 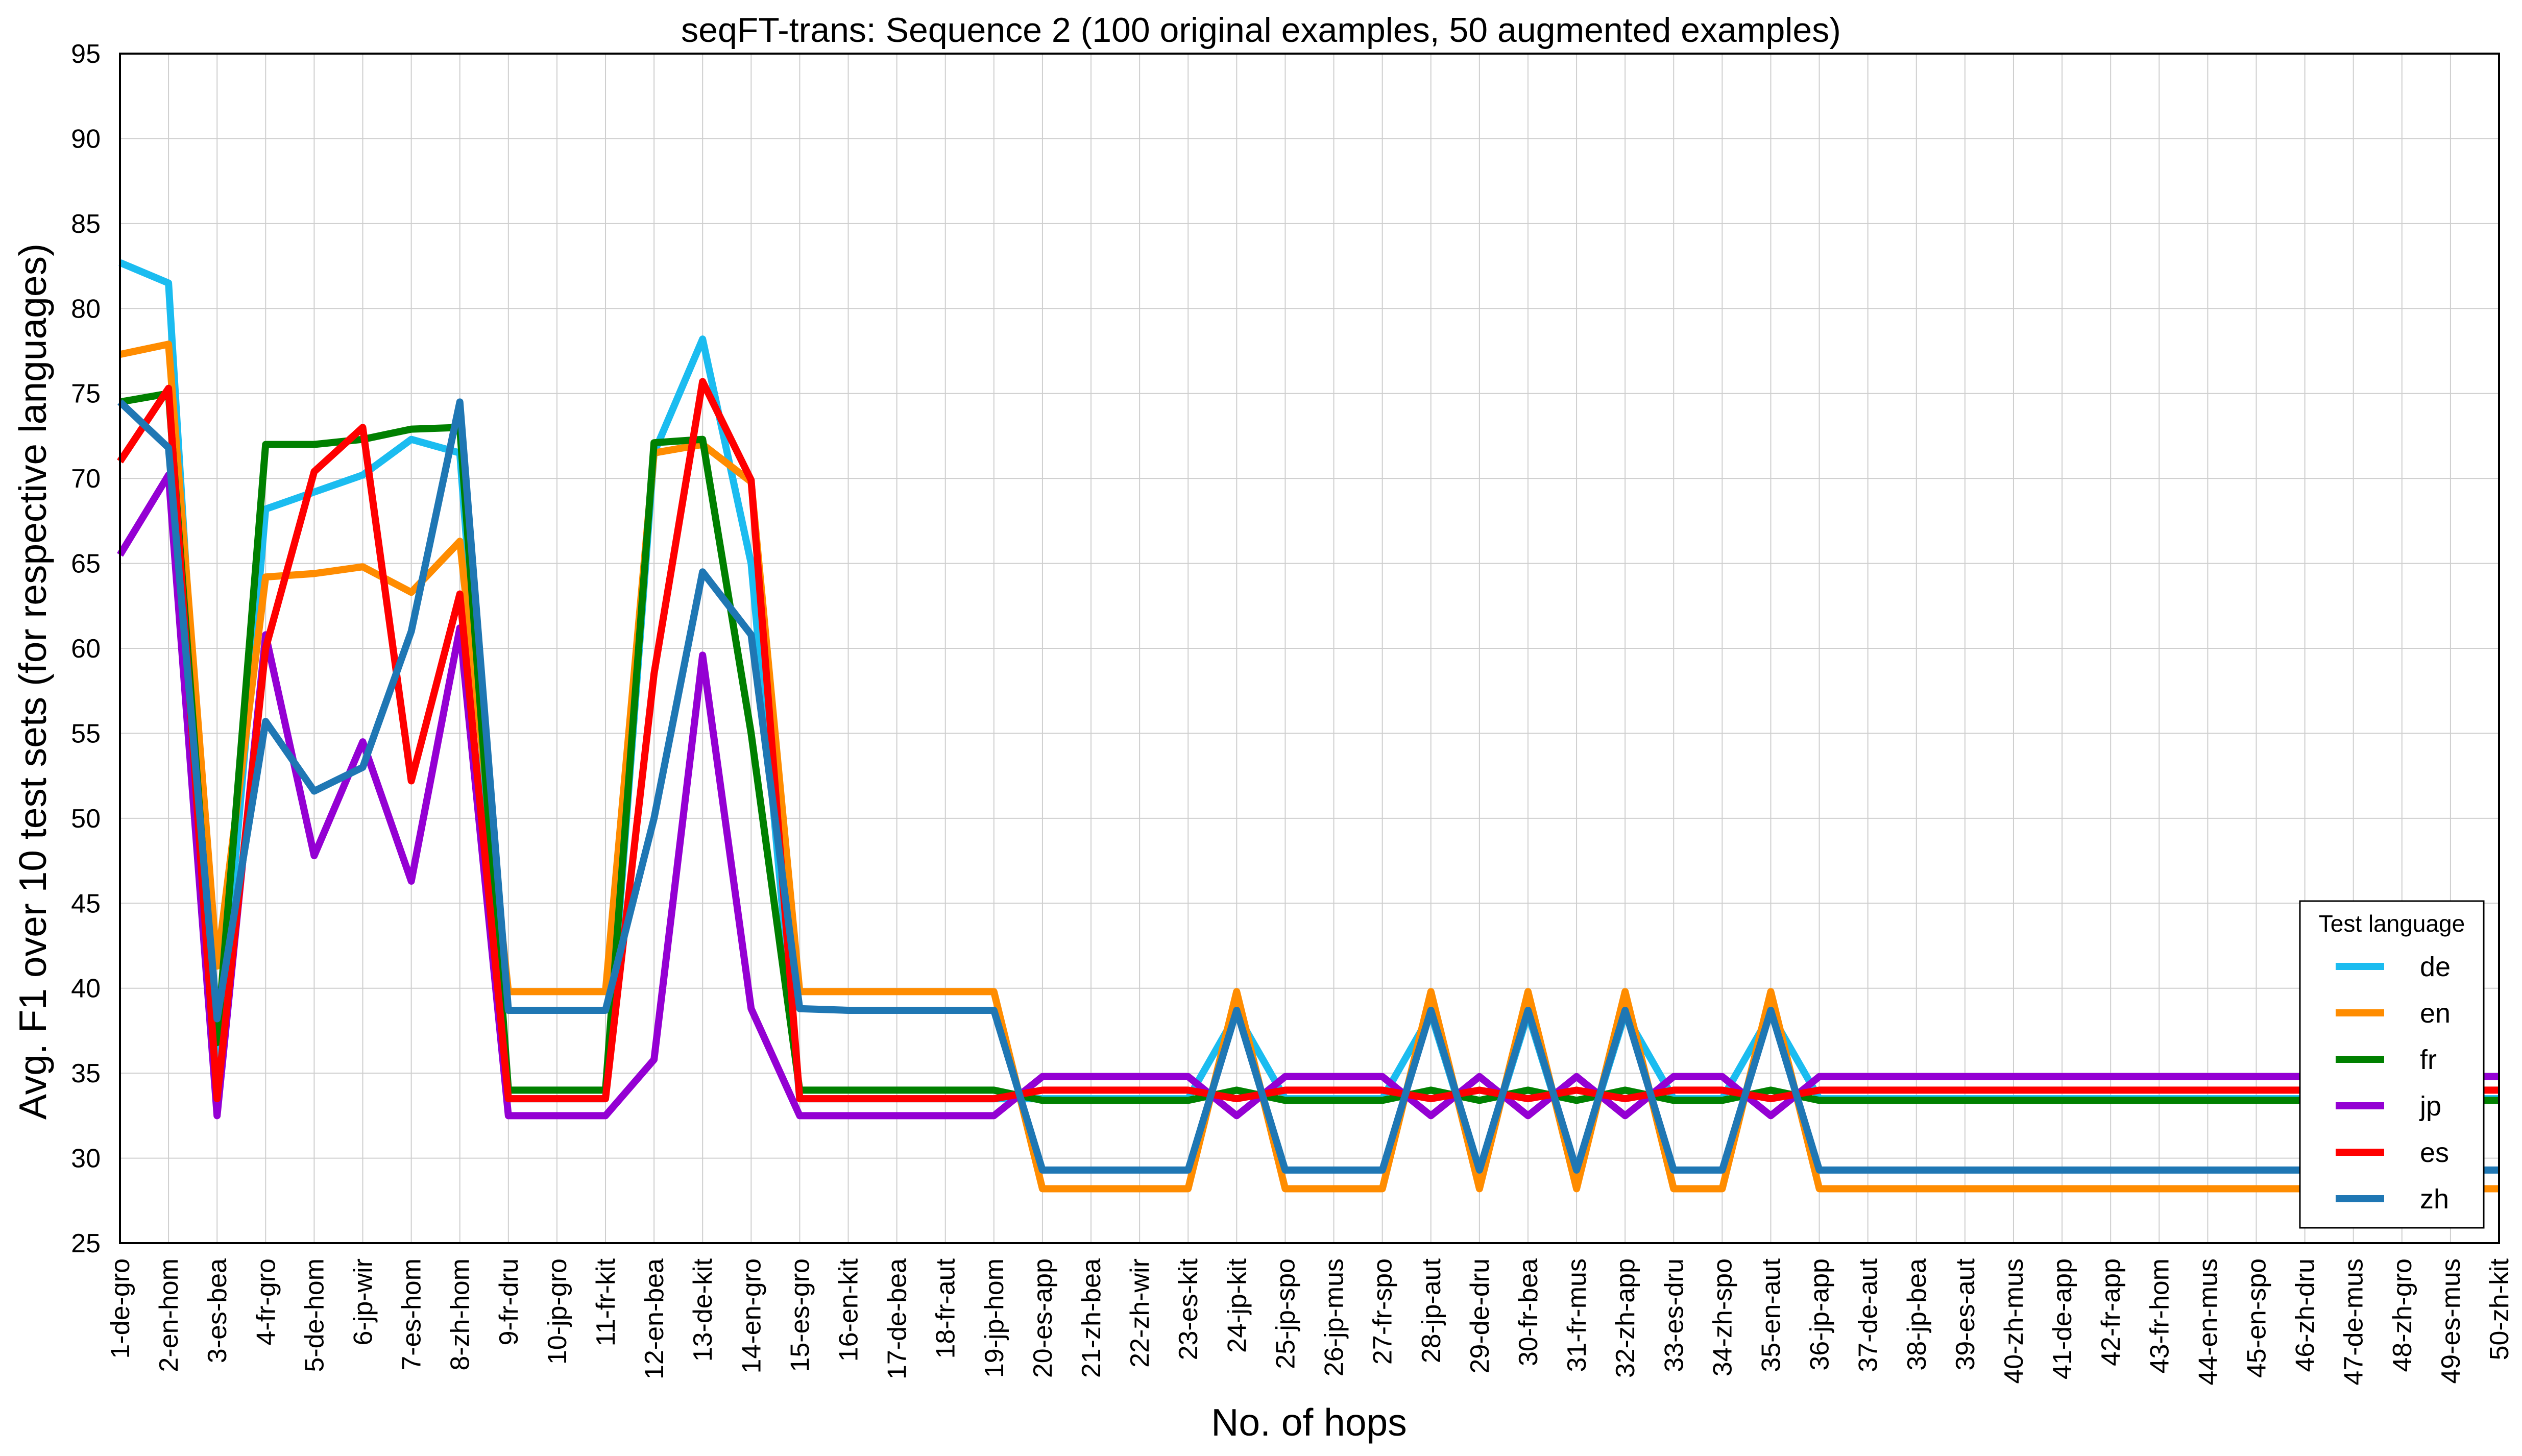 What do you see at coordinates (1771, 1315) in the screenshot?
I see `x-tick-label: 35-en-aut` at bounding box center [1771, 1315].